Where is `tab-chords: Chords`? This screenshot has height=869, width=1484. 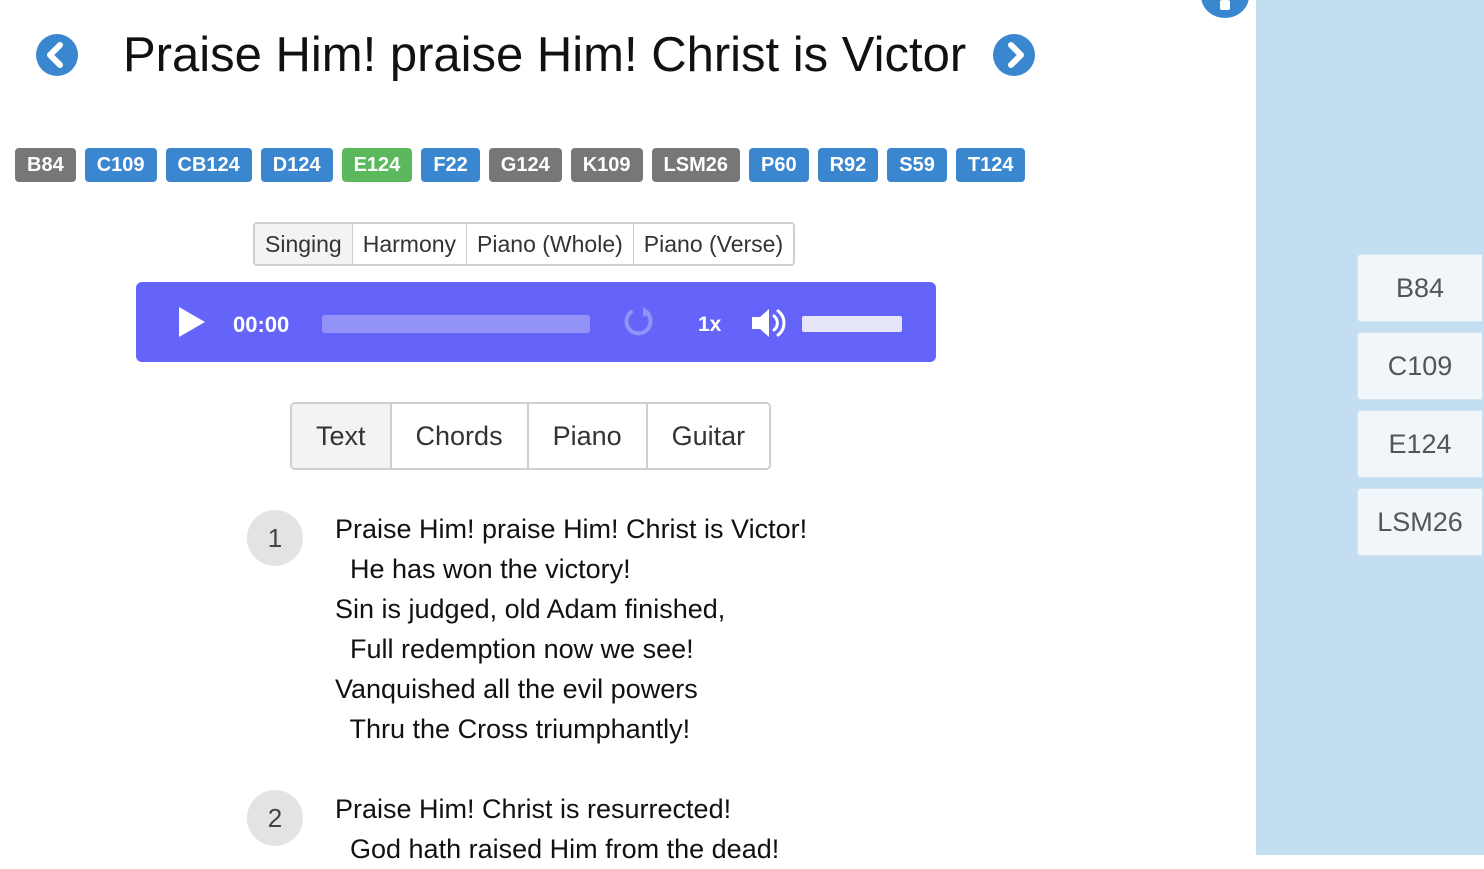 tab-chords: Chords is located at coordinates (460, 436).